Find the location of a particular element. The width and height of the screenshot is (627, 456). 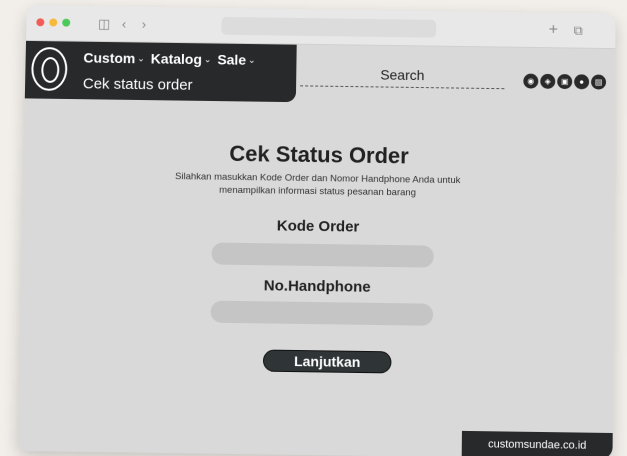

brand-logo is located at coordinates (49, 69).